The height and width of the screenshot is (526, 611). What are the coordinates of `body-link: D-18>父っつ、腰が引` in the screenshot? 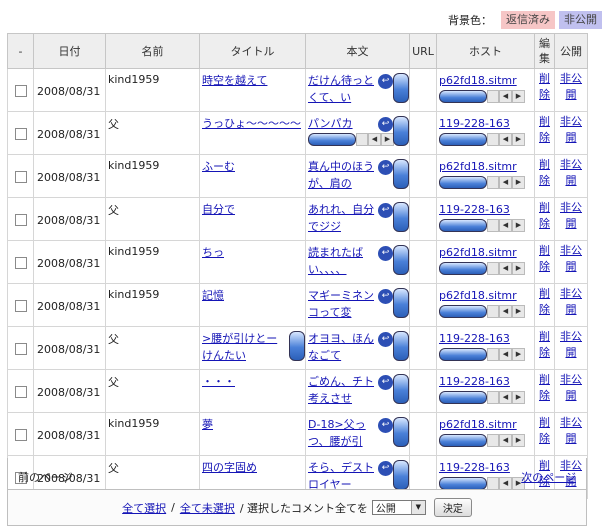 It's located at (342, 433).